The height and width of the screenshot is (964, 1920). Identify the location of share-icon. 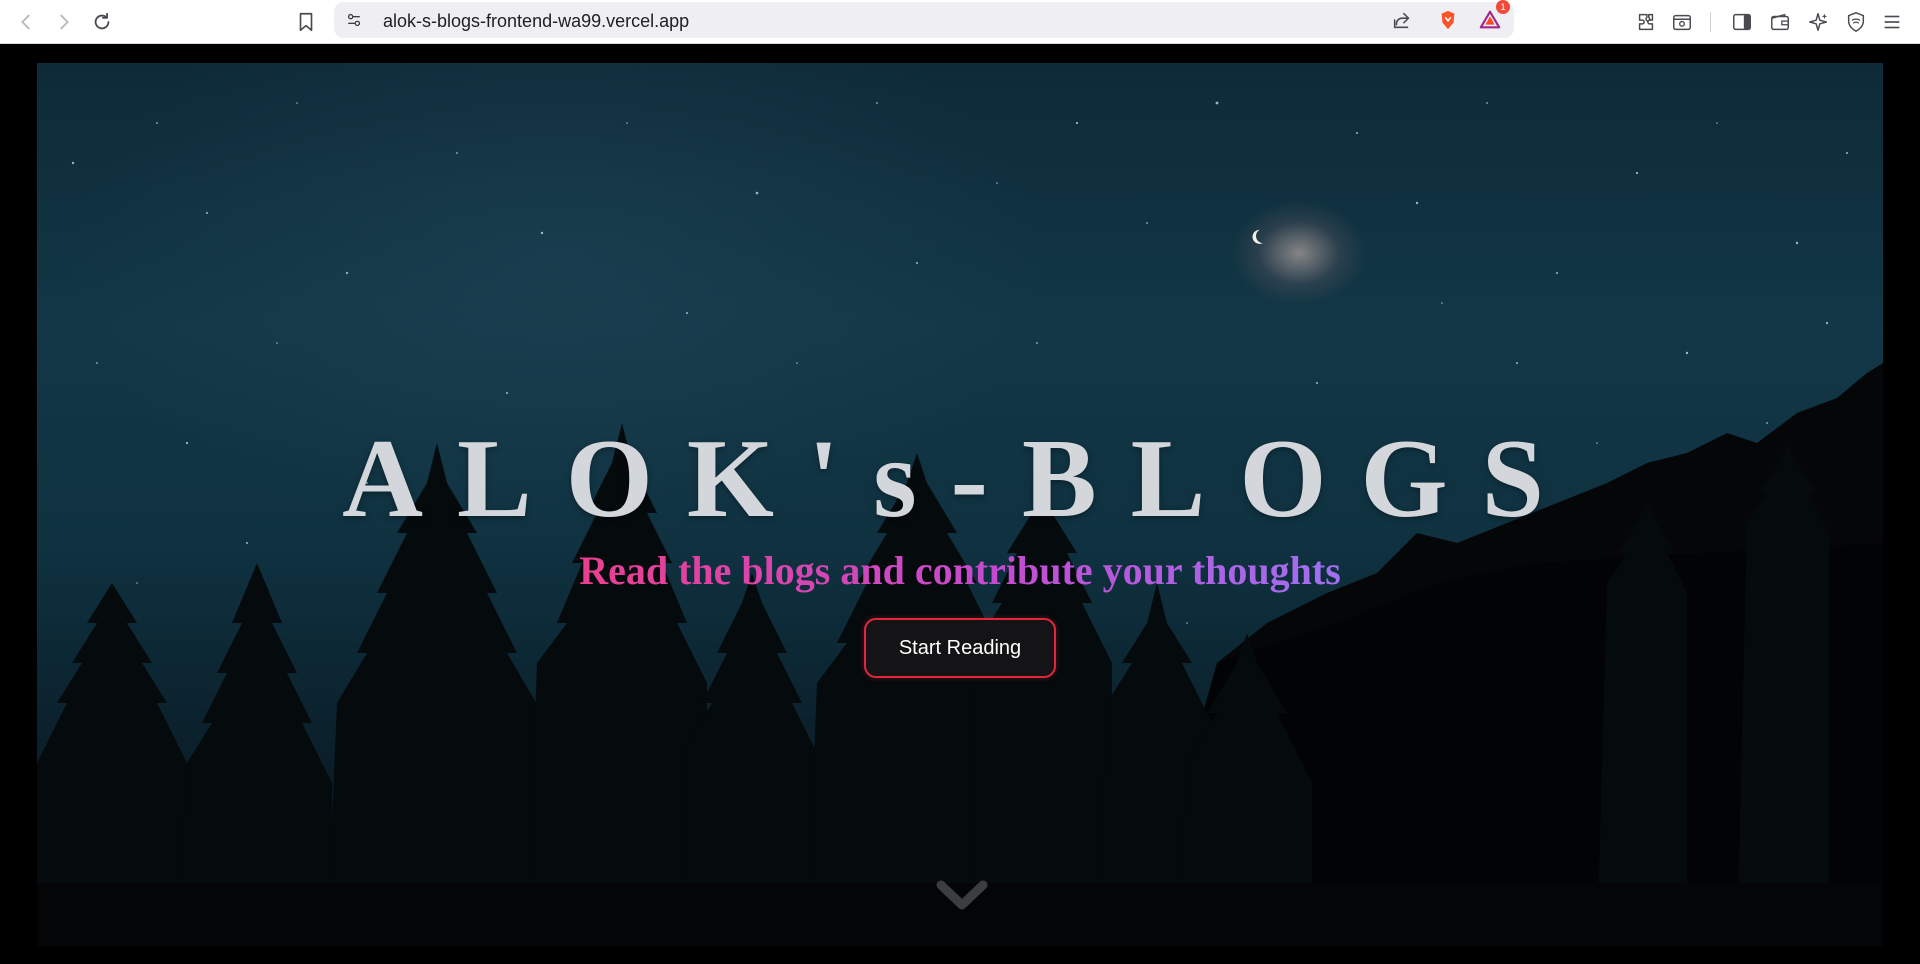
(1402, 20).